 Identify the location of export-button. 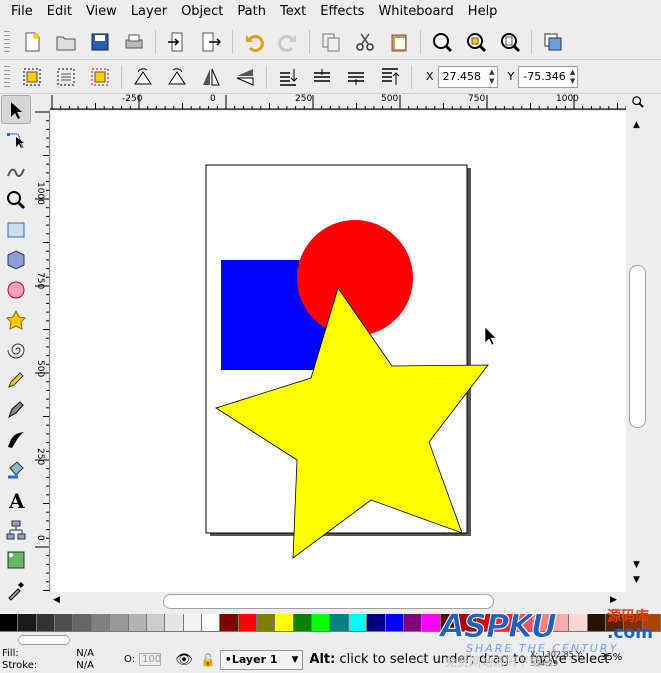
(211, 42).